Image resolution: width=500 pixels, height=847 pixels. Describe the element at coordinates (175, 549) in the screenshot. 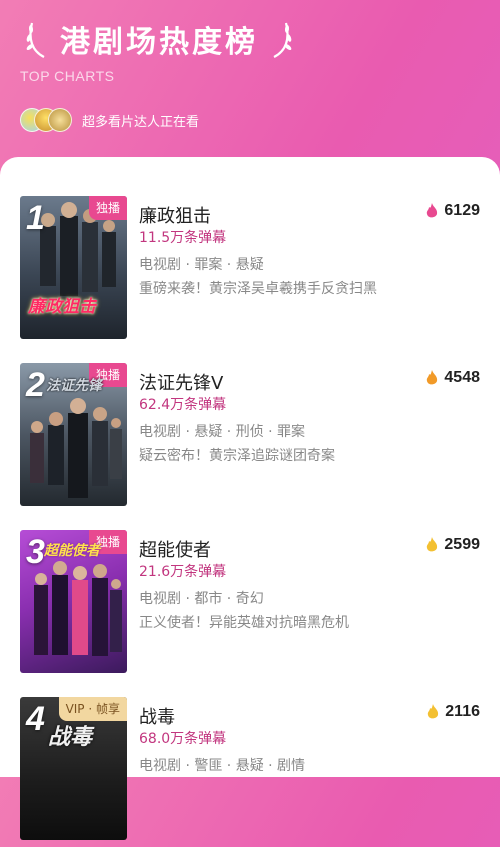

I see `drama-title: 超能使者` at that location.